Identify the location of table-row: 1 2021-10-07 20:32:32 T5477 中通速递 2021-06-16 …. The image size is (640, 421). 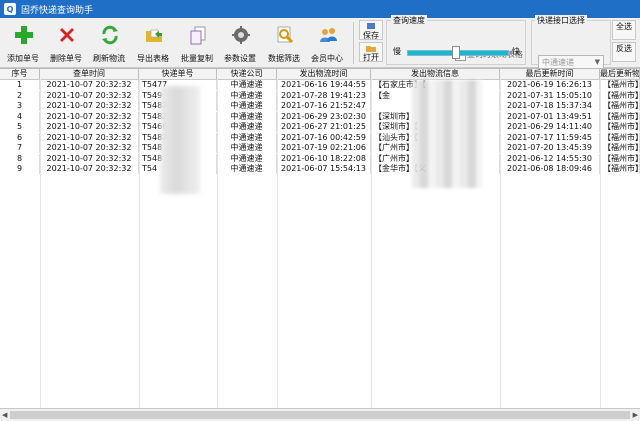
(320, 85).